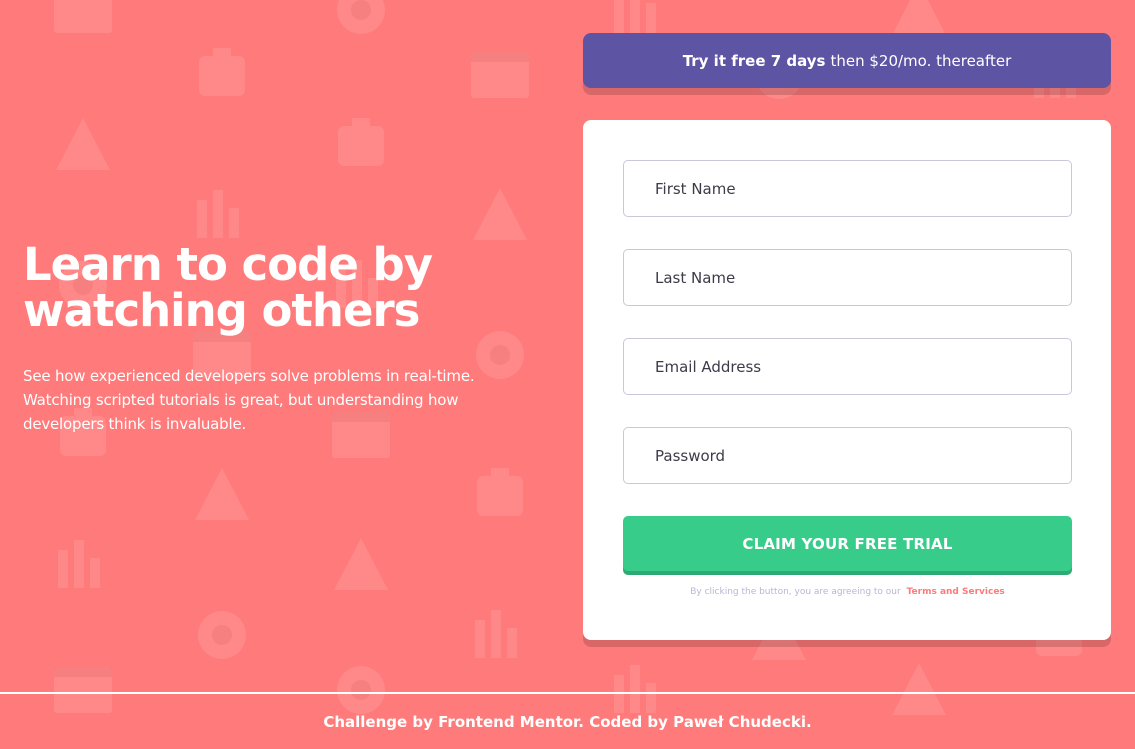 The image size is (1135, 749). I want to click on hero-title-line2: watching others, so click(221, 310).